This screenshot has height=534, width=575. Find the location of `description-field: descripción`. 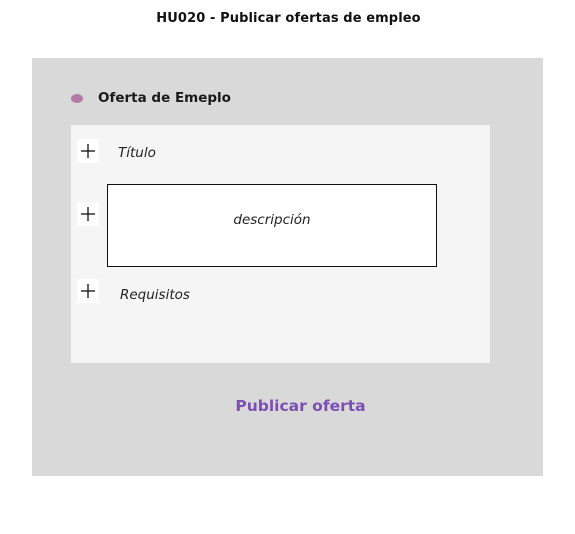

description-field: descripción is located at coordinates (272, 225).